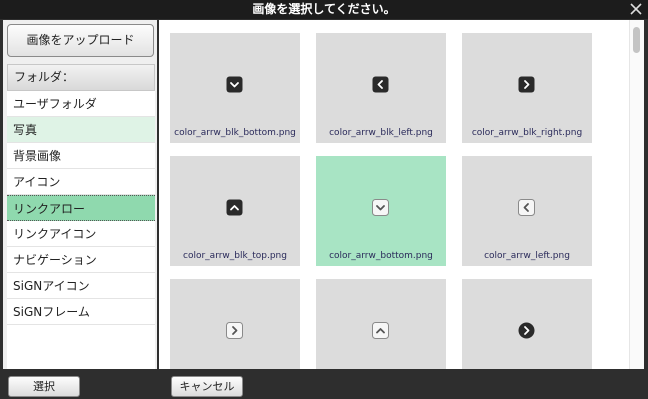 This screenshot has width=648, height=399. I want to click on image-tile: color_arrw_blk_left.png, so click(381, 88).